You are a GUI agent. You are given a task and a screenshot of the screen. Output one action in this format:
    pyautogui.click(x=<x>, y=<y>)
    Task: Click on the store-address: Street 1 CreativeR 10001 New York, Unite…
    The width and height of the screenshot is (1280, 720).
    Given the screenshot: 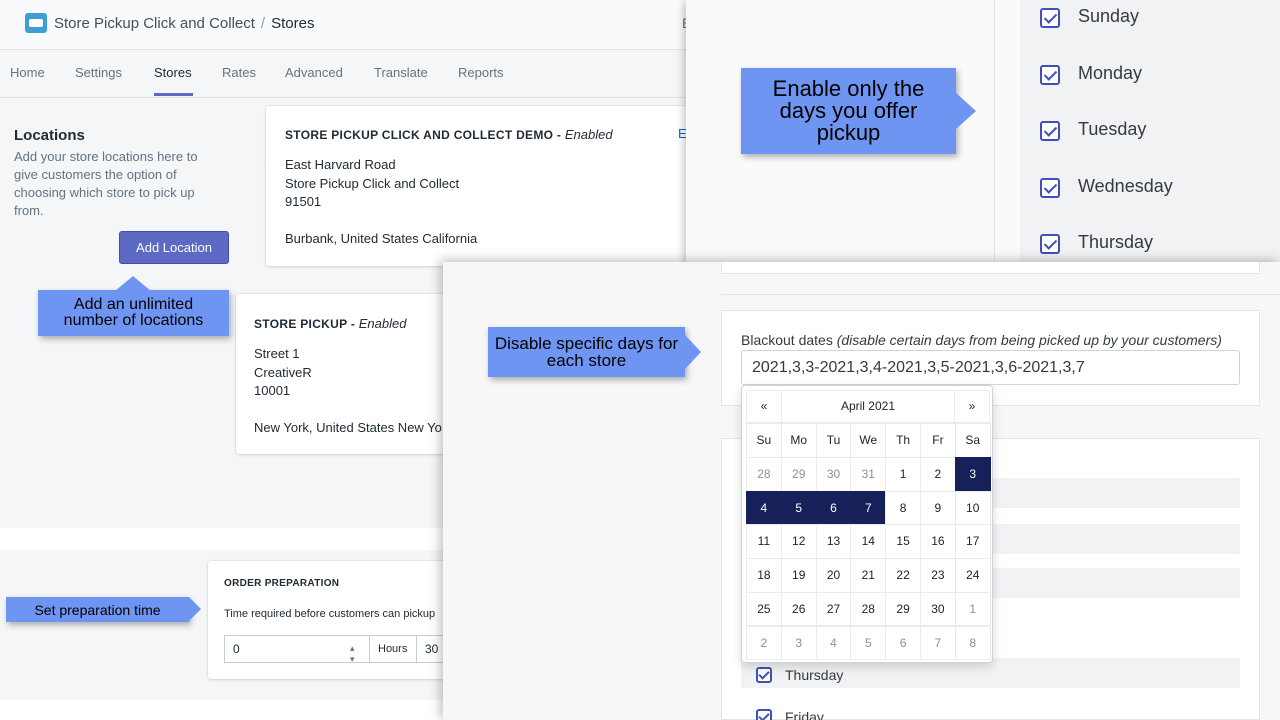 What is the action you would take?
    pyautogui.click(x=348, y=391)
    